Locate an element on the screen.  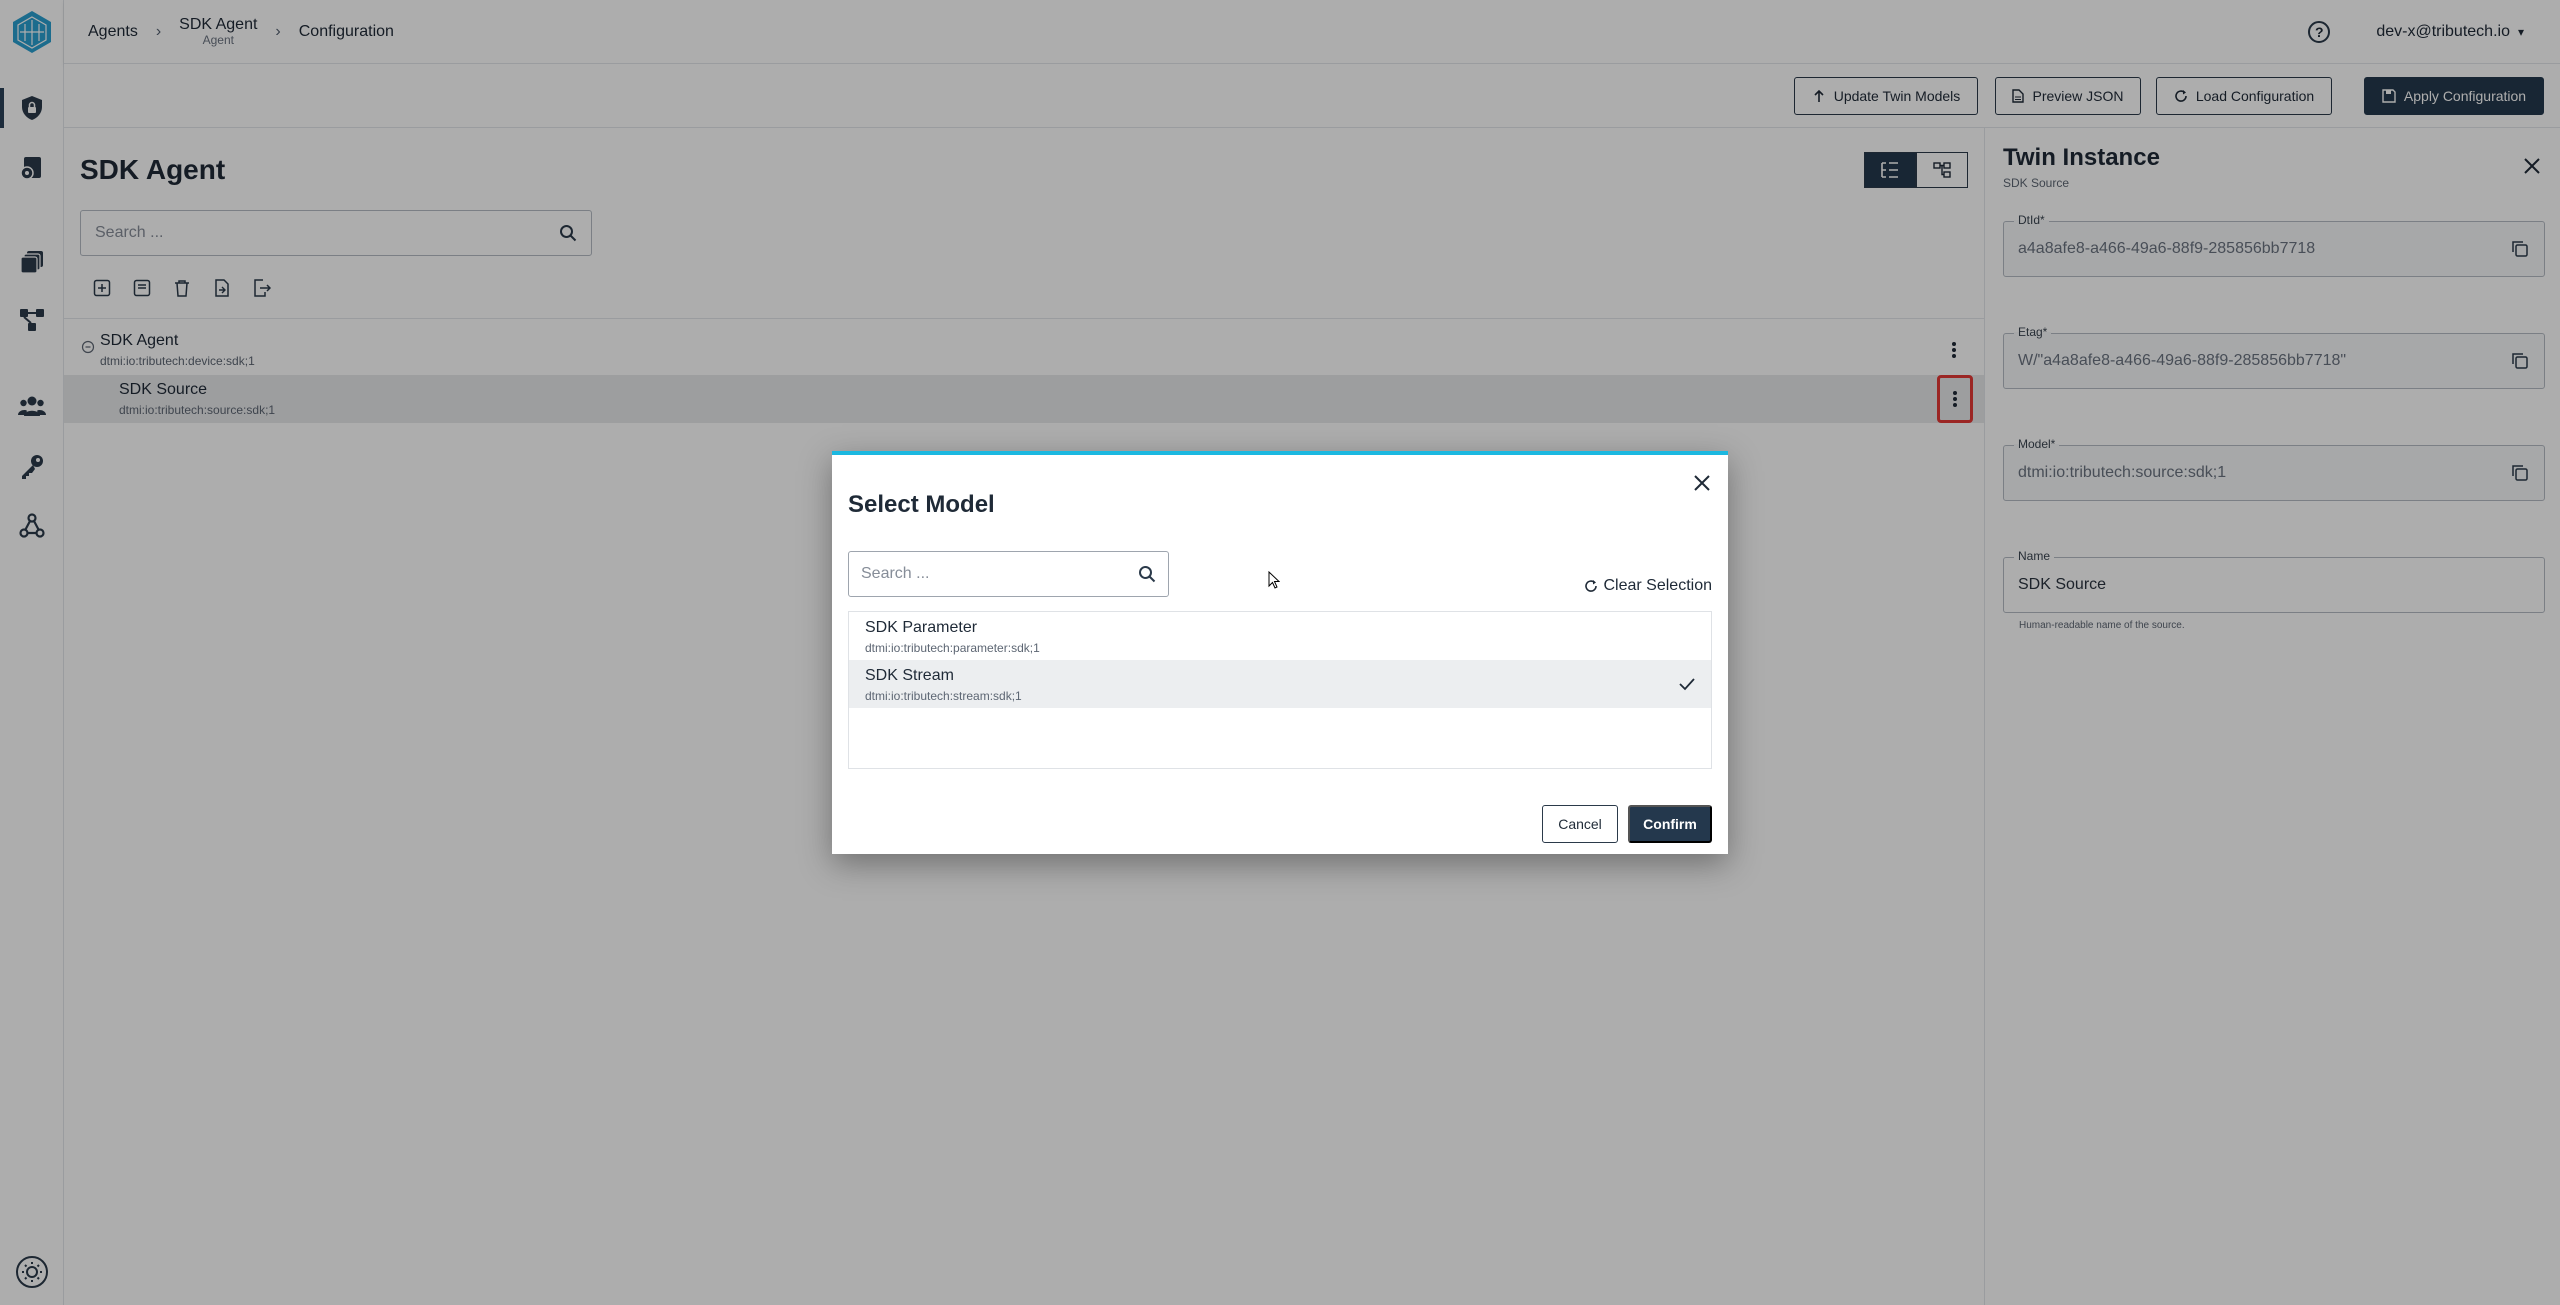
clear-selection-label: Clear Selection is located at coordinates (1658, 585).